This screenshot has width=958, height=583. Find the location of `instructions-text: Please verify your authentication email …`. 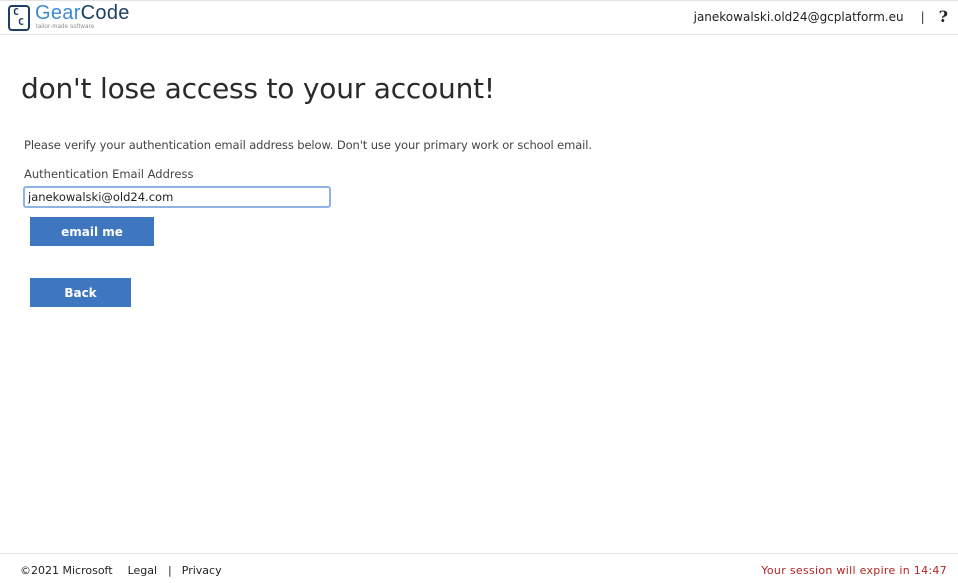

instructions-text: Please verify your authentication email … is located at coordinates (308, 145).